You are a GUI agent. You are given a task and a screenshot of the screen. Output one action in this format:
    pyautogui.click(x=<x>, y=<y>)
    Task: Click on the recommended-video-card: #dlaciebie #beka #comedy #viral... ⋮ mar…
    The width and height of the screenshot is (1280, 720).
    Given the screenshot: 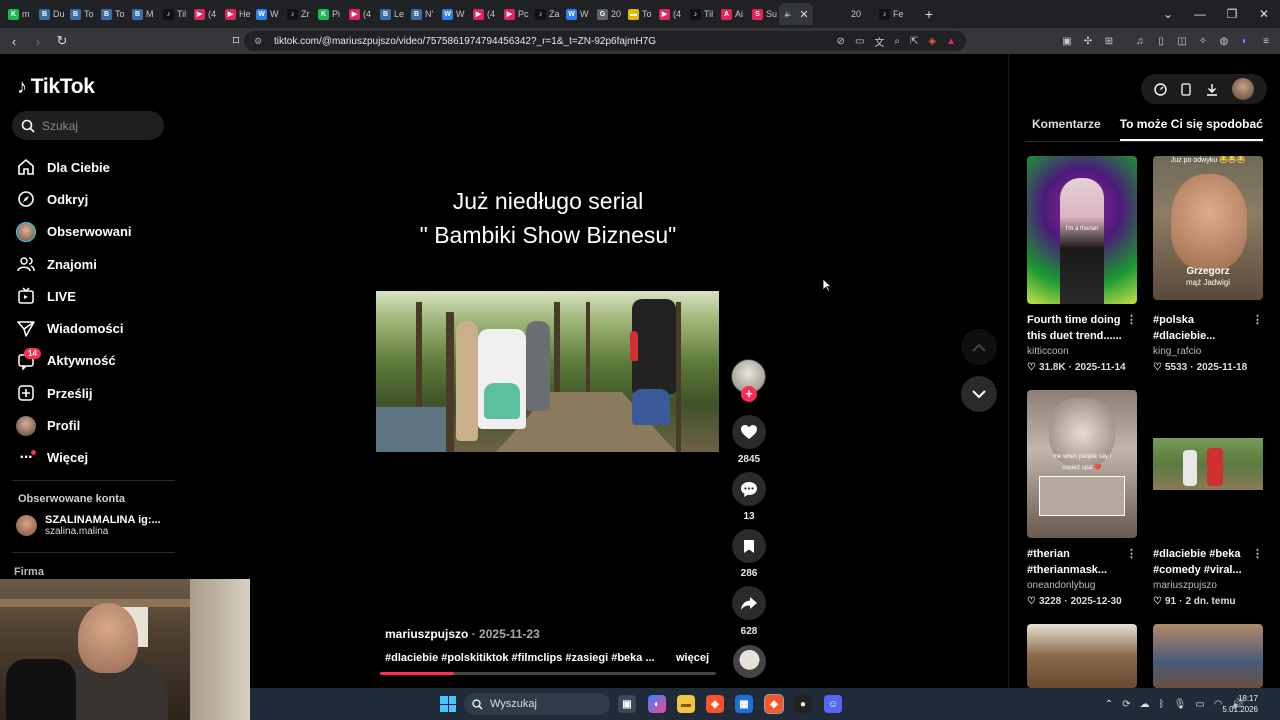 What is the action you would take?
    pyautogui.click(x=1208, y=498)
    